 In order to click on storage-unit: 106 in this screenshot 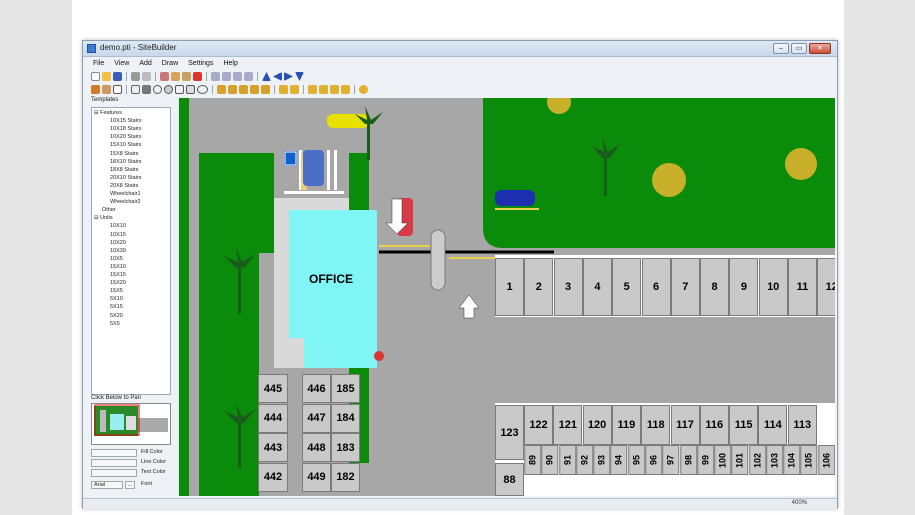, I will do `click(826, 460)`.